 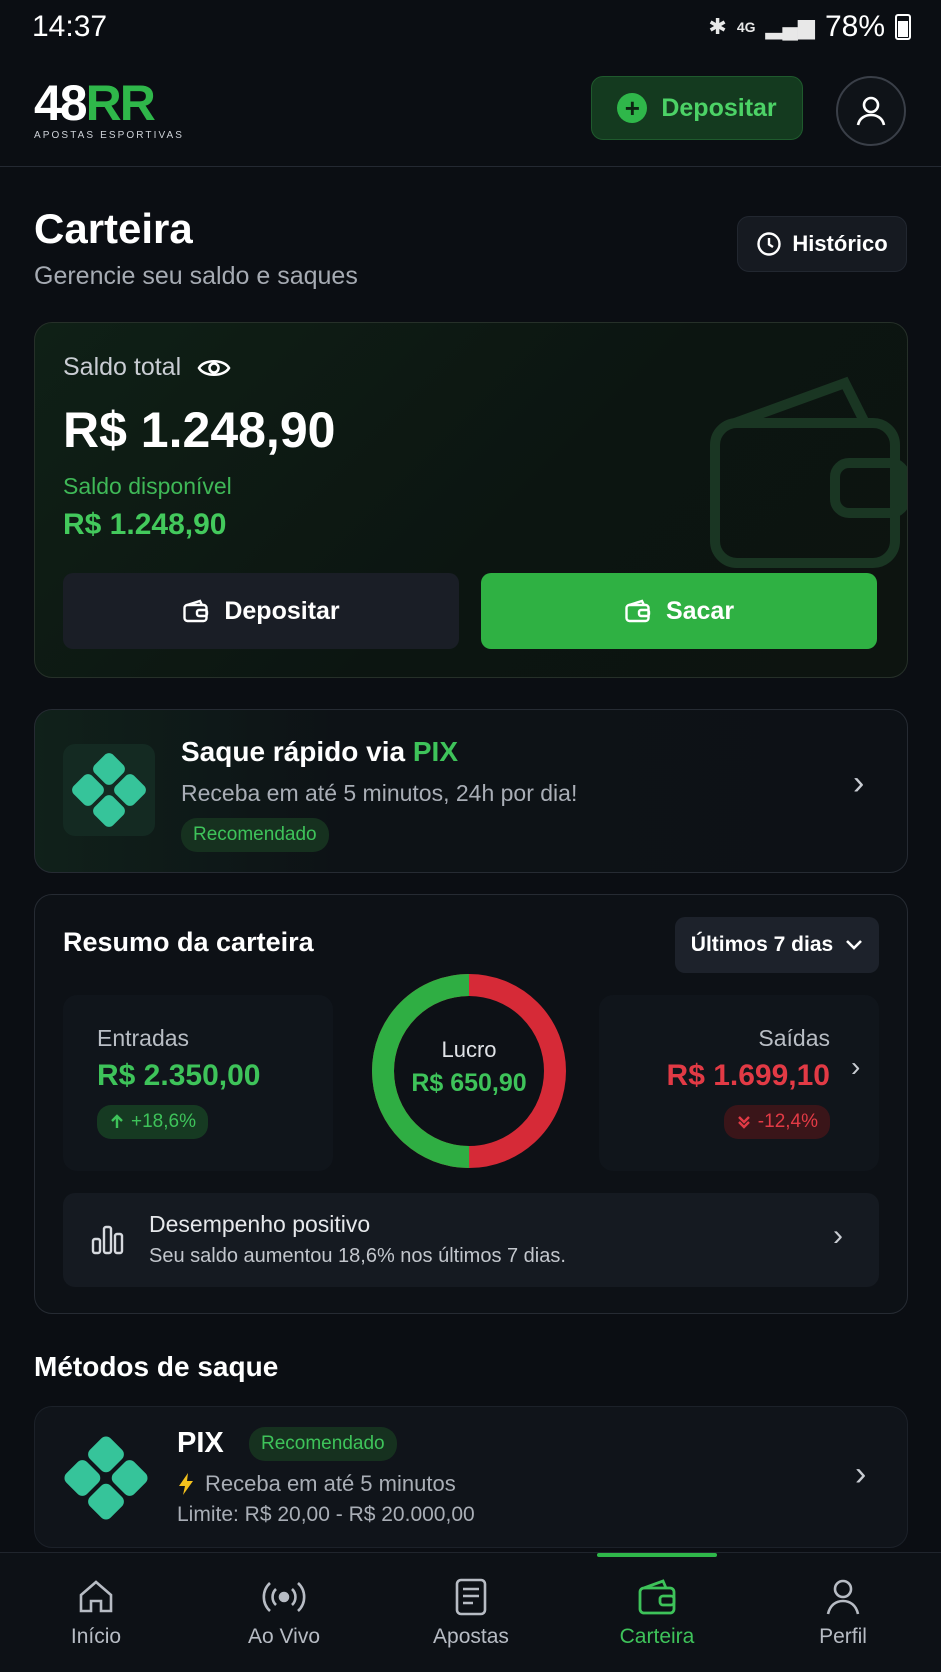 I want to click on page-title: Carteira, so click(x=113, y=228).